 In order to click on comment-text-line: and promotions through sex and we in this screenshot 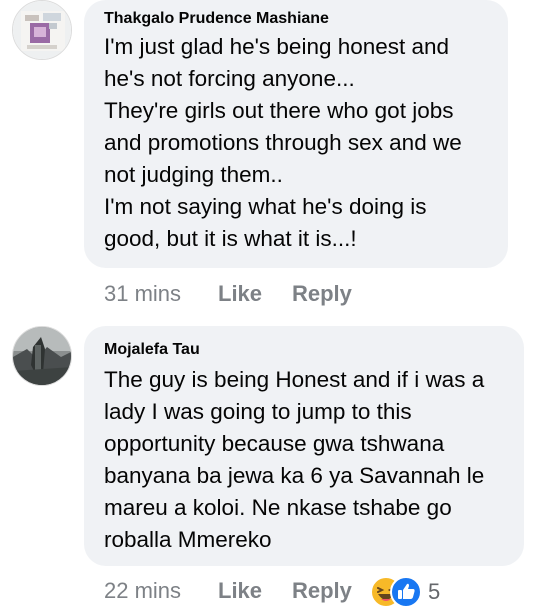, I will do `click(283, 142)`.